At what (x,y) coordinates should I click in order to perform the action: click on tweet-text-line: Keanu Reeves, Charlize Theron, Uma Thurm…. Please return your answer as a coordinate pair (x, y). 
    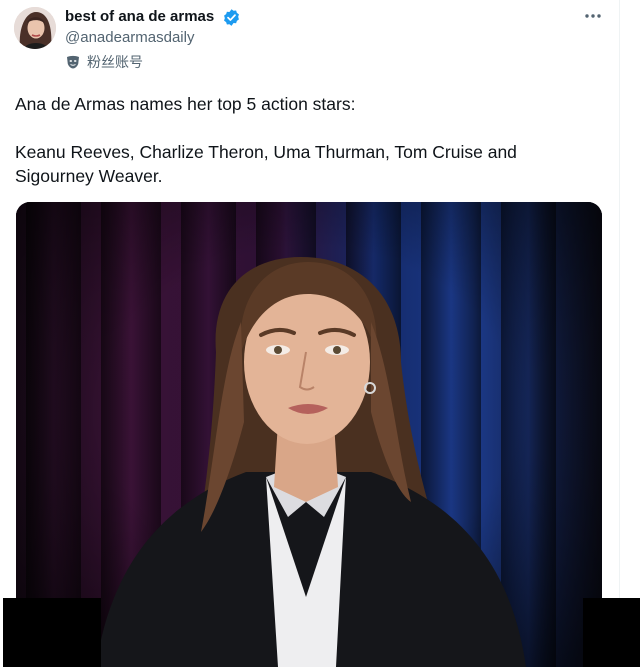
    Looking at the image, I should click on (266, 152).